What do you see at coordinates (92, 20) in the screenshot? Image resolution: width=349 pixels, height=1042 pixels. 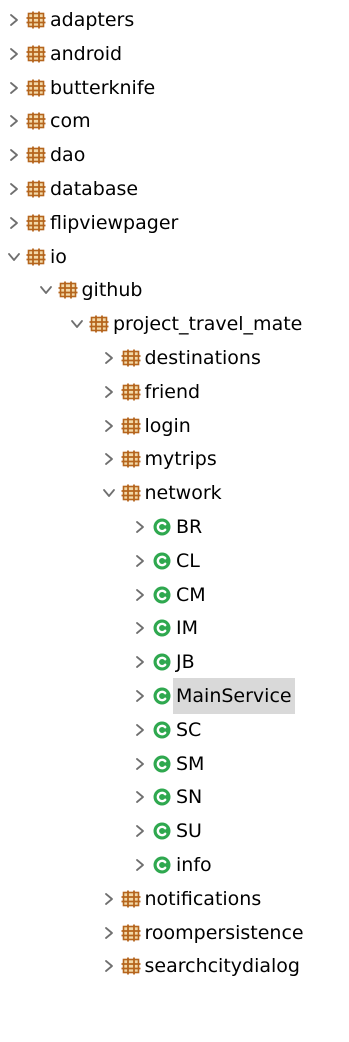 I see `tree-item-label: adapters` at bounding box center [92, 20].